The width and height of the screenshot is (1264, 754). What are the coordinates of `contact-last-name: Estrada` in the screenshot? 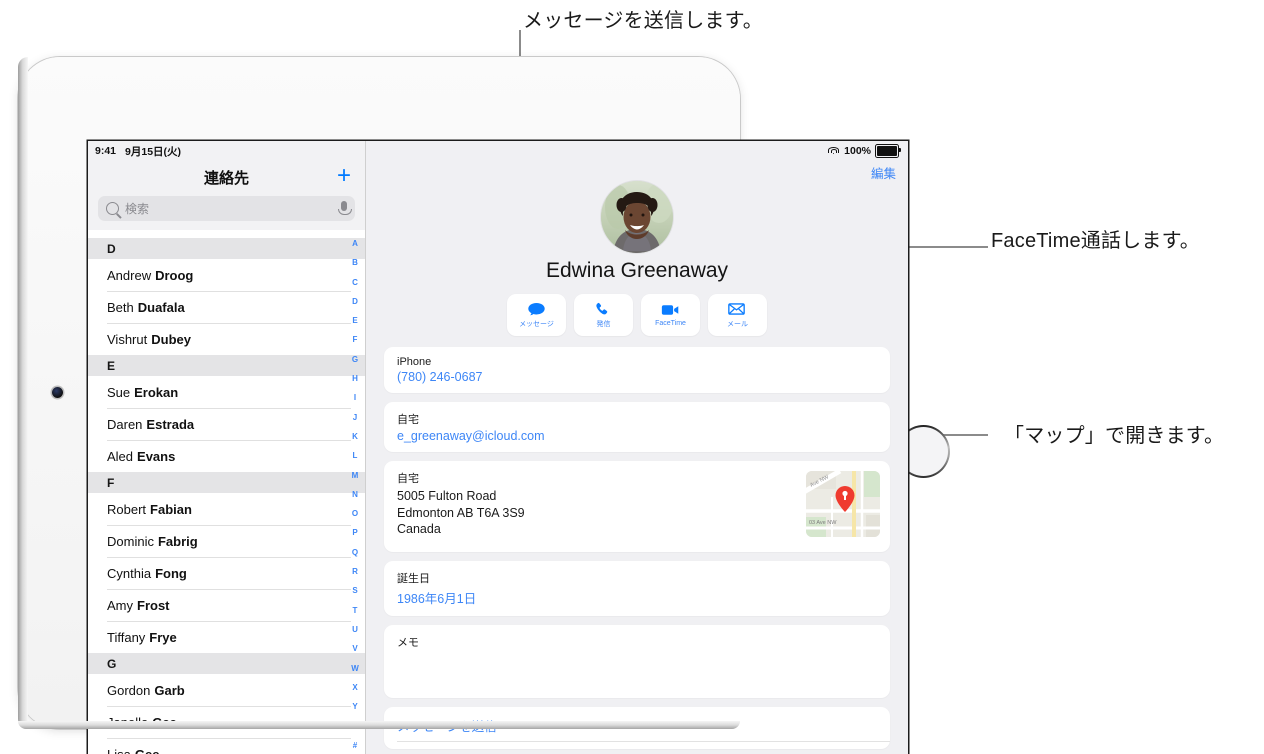 It's located at (170, 424).